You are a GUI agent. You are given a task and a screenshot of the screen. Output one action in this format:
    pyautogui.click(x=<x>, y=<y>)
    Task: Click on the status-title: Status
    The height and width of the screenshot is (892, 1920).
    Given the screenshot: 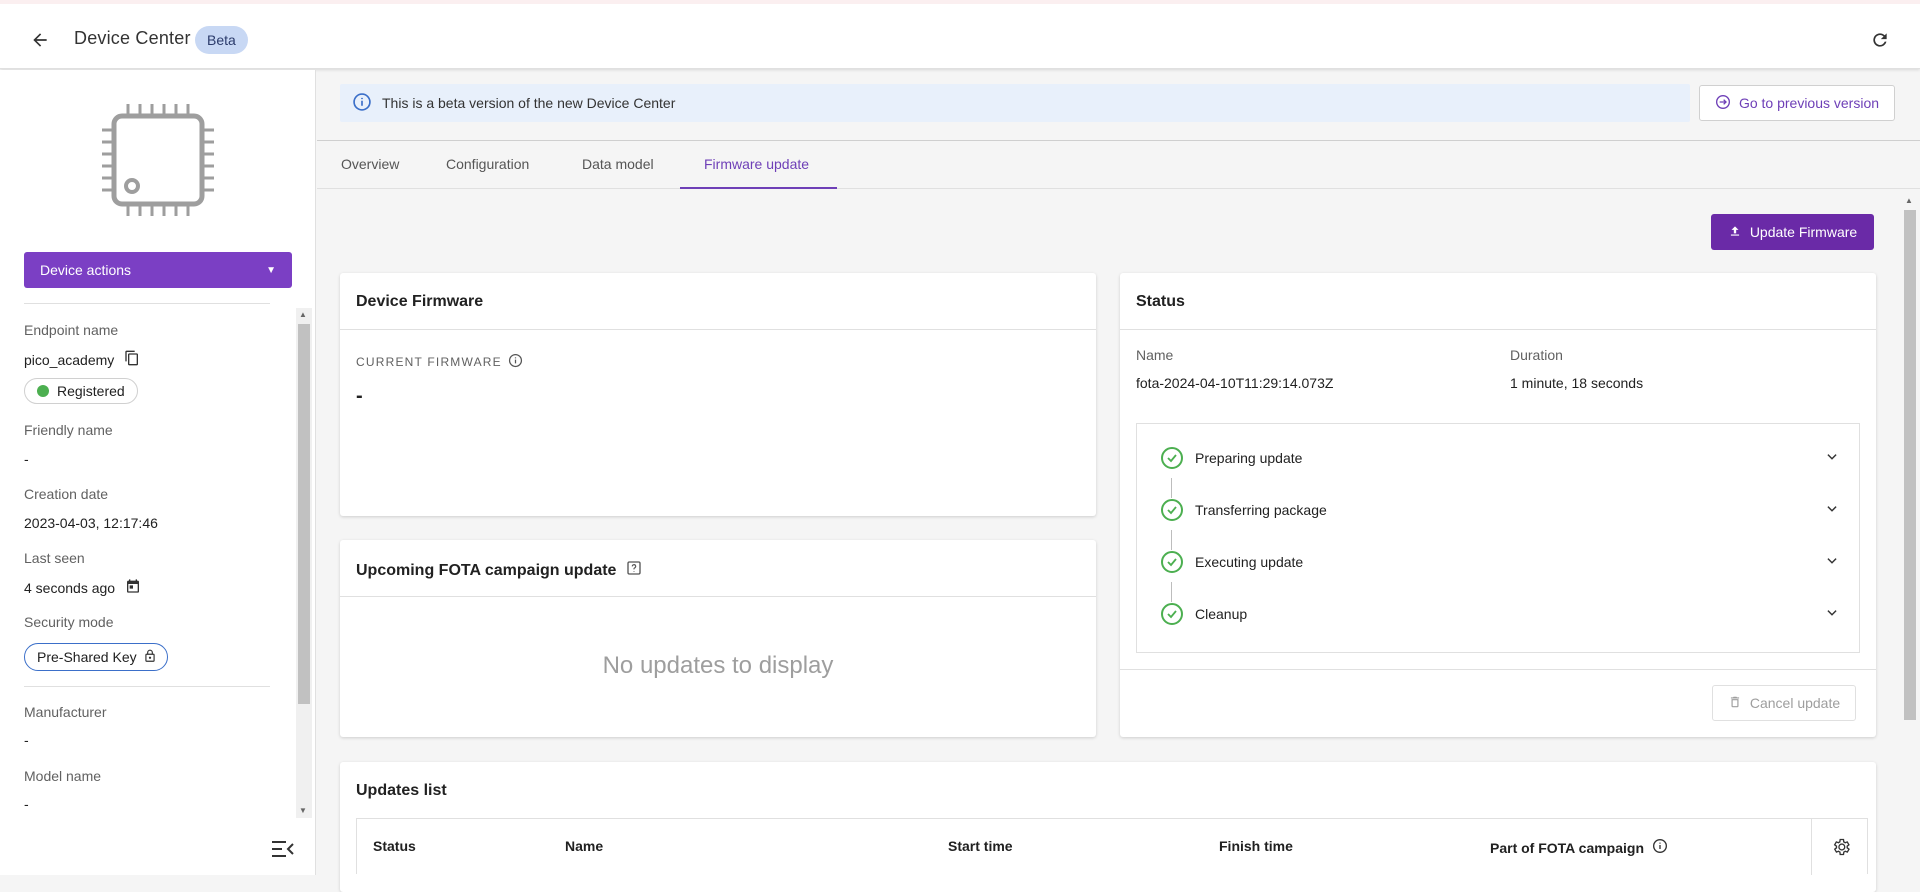 What is the action you would take?
    pyautogui.click(x=1160, y=301)
    